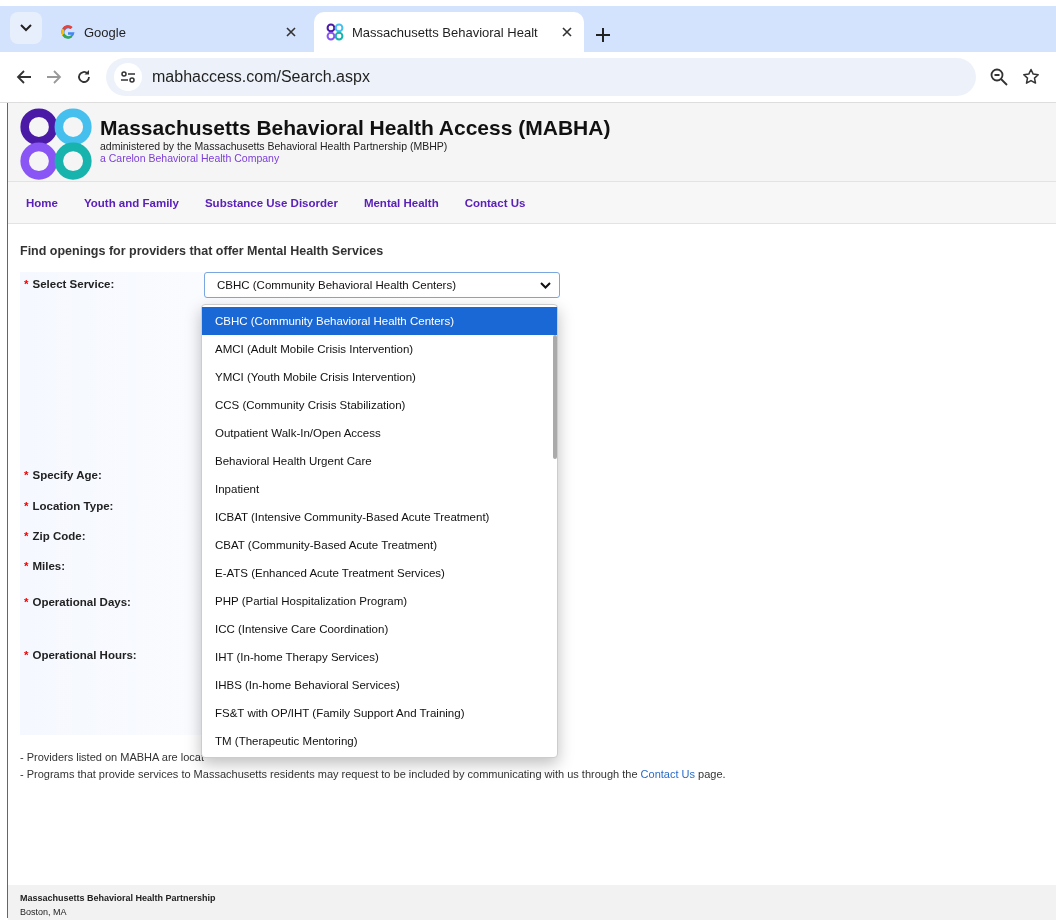  What do you see at coordinates (131, 202) in the screenshot?
I see `nav-link: Youth and Family` at bounding box center [131, 202].